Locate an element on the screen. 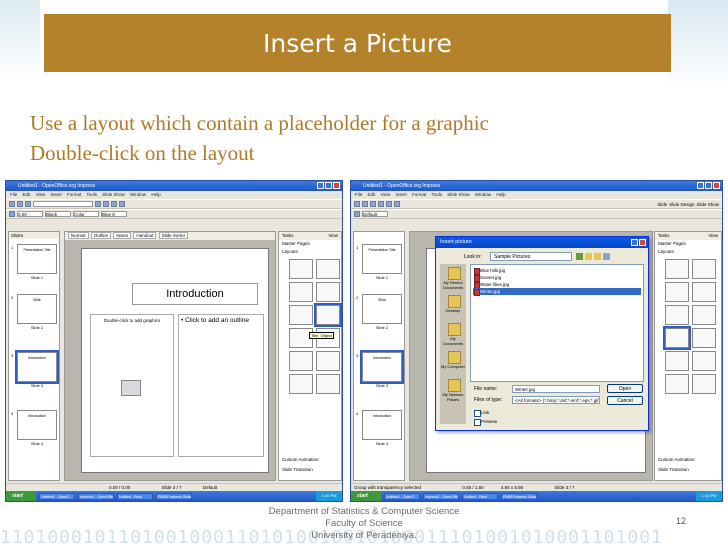 The width and height of the screenshot is (728, 546). preview-checkbox: Preview is located at coordinates (485, 422).